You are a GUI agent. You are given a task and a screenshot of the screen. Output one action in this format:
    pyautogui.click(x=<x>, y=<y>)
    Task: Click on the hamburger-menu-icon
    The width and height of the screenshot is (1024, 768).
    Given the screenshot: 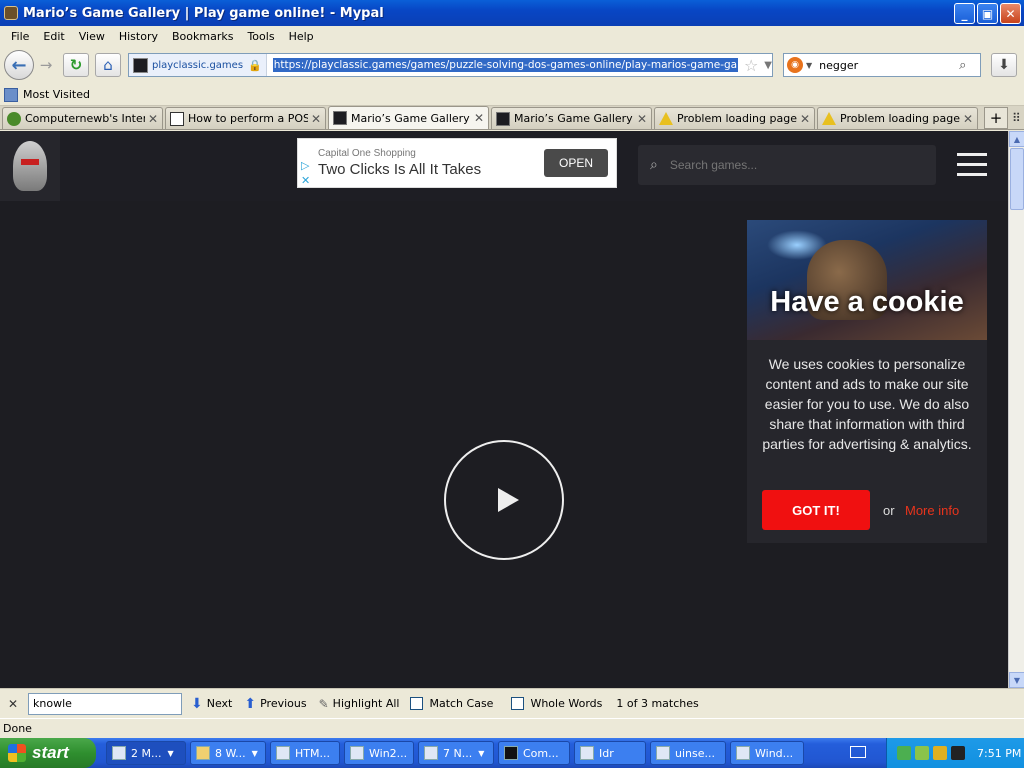 What is the action you would take?
    pyautogui.click(x=972, y=165)
    